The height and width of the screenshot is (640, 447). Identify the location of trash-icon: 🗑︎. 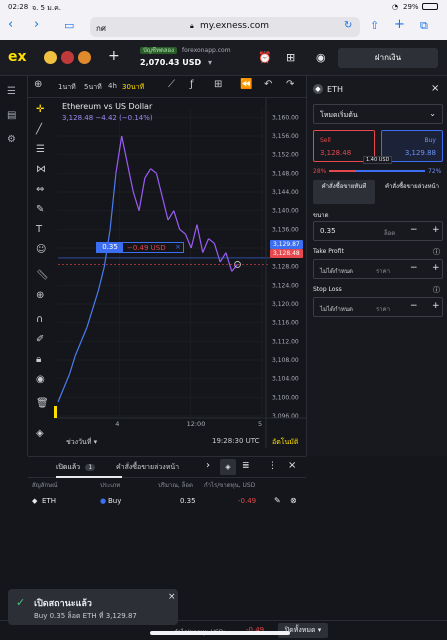
(42, 403).